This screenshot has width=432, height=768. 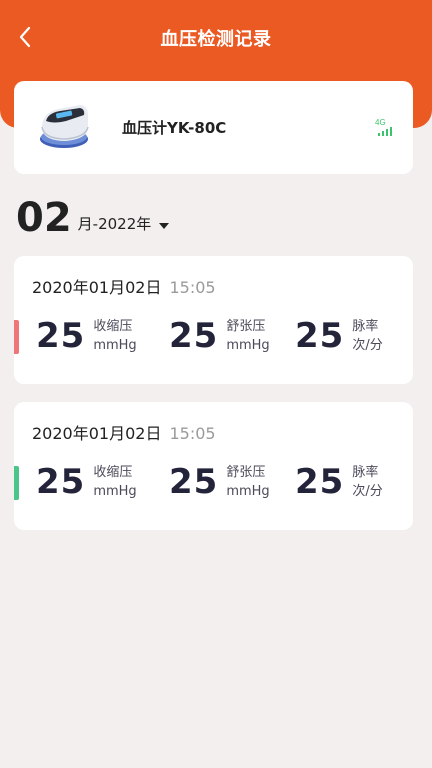 I want to click on device-card: 血压计YK-80C 4G, so click(x=213, y=127).